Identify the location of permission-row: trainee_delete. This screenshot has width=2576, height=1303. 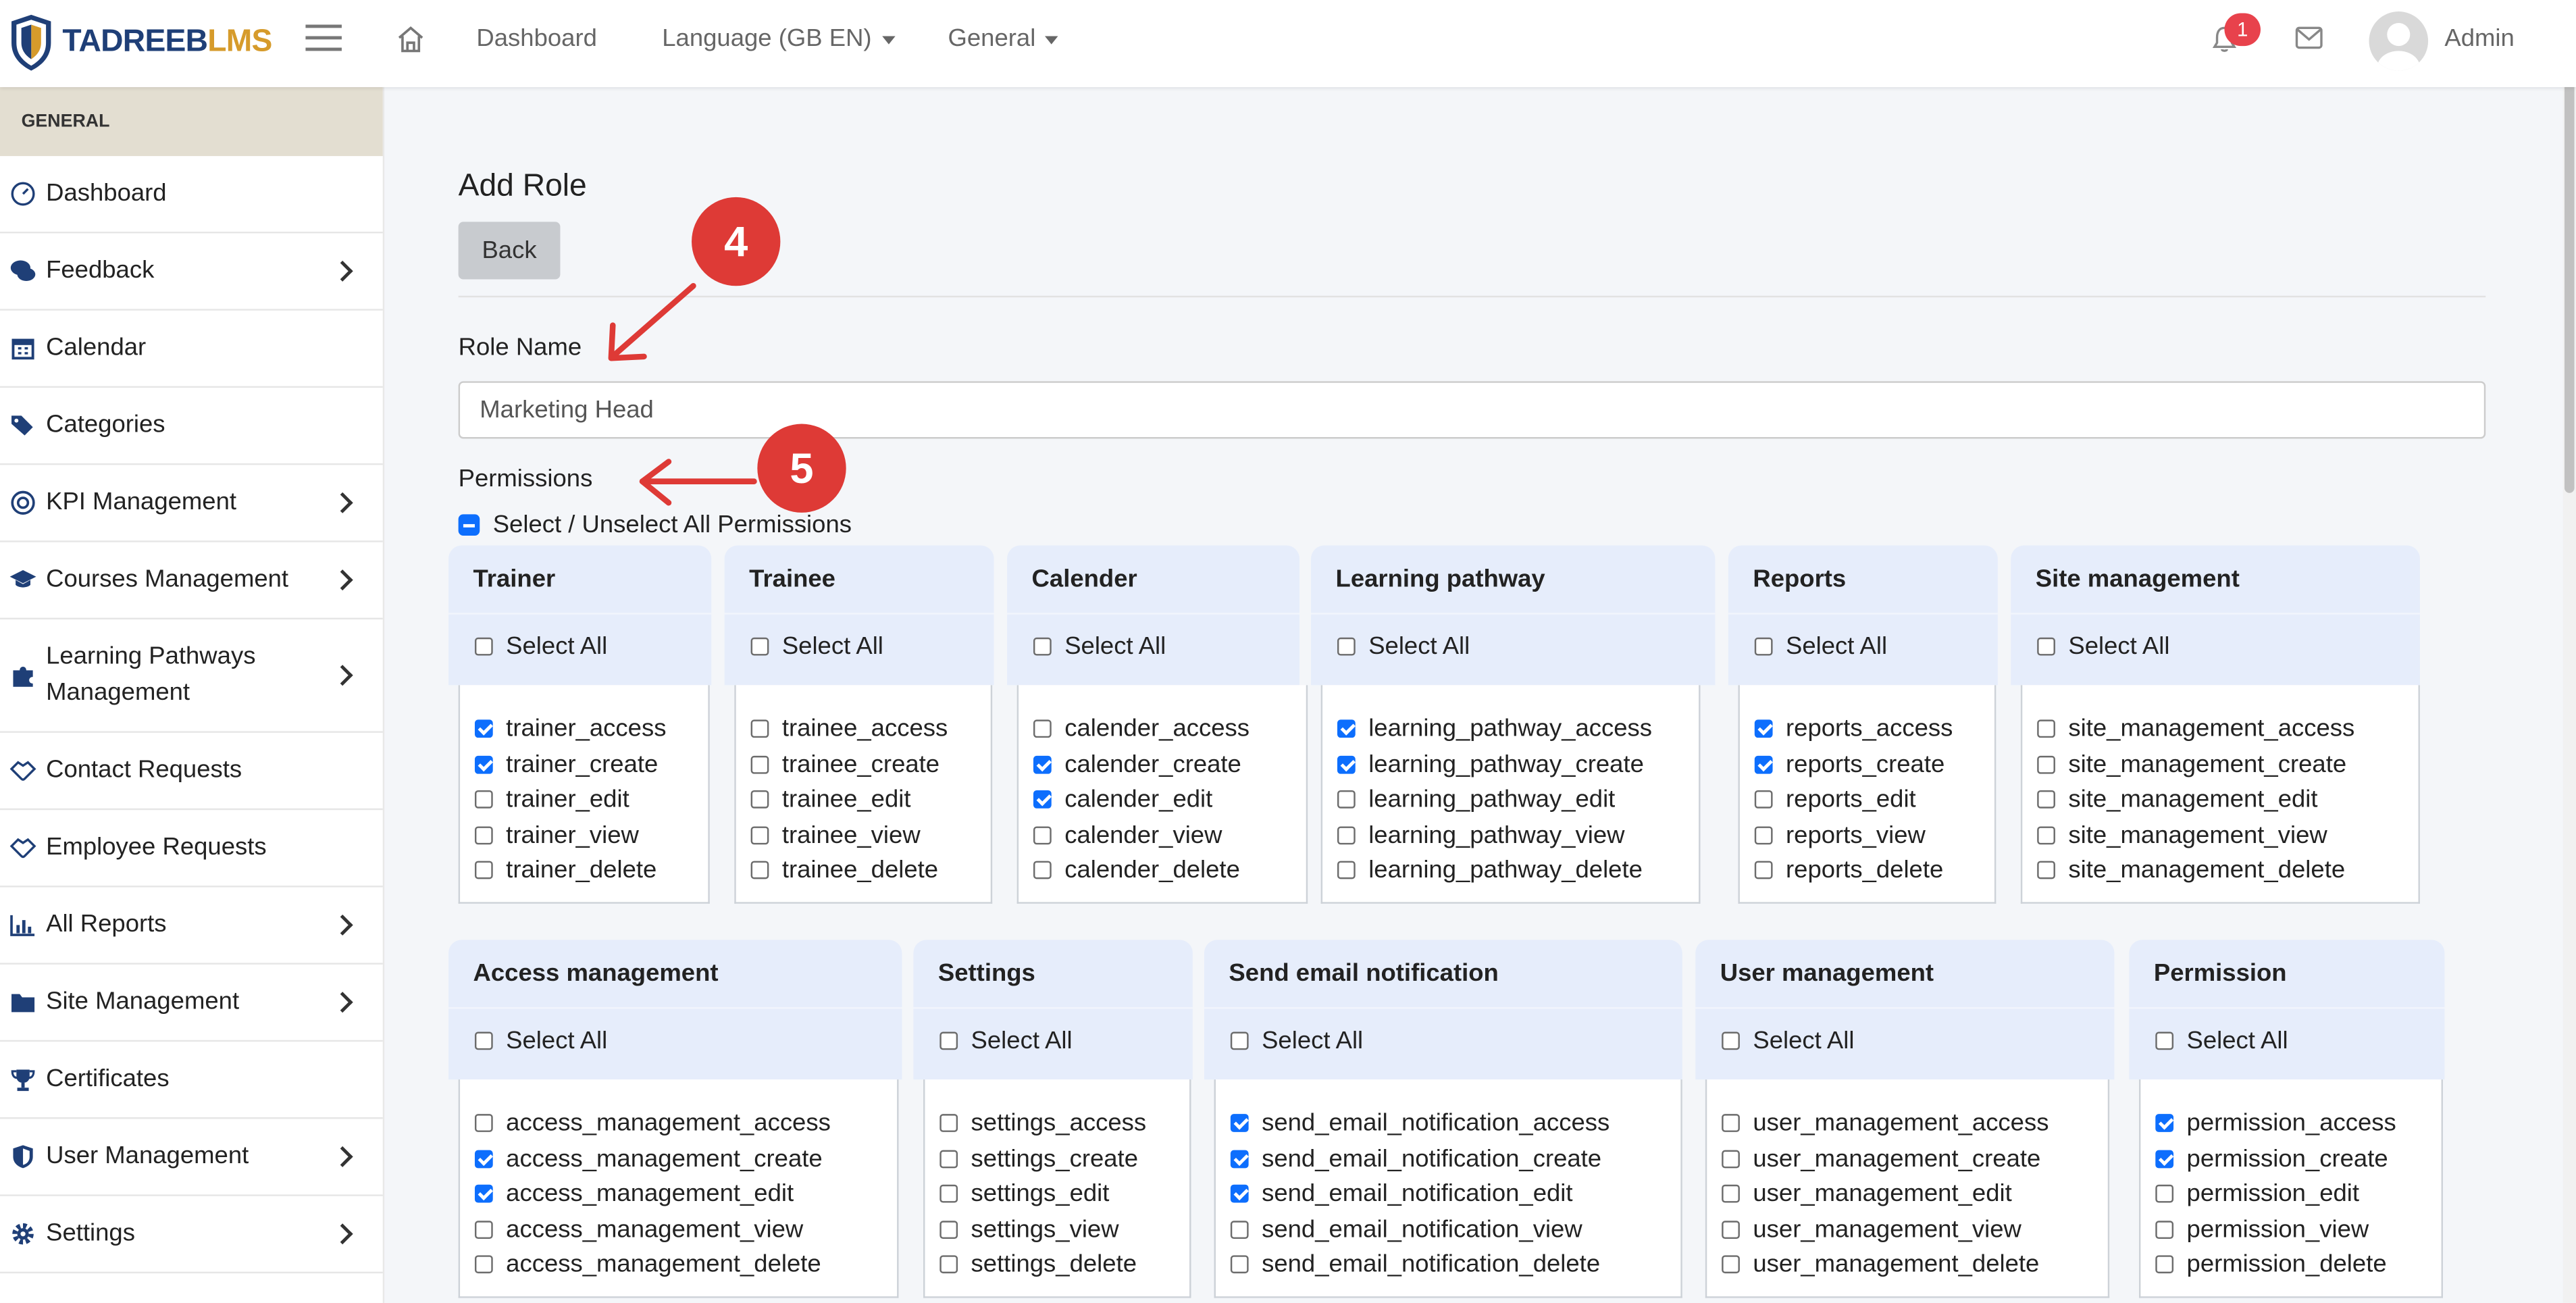
(863, 870).